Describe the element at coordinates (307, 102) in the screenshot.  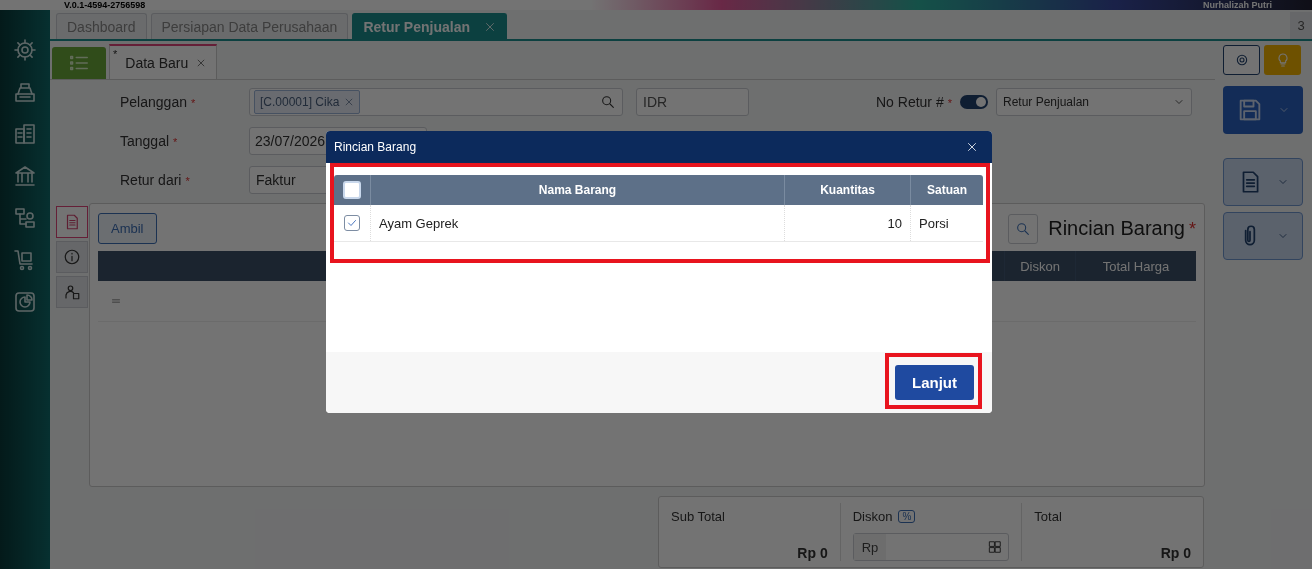
I see `customer-tag: [C.00001] Cika` at that location.